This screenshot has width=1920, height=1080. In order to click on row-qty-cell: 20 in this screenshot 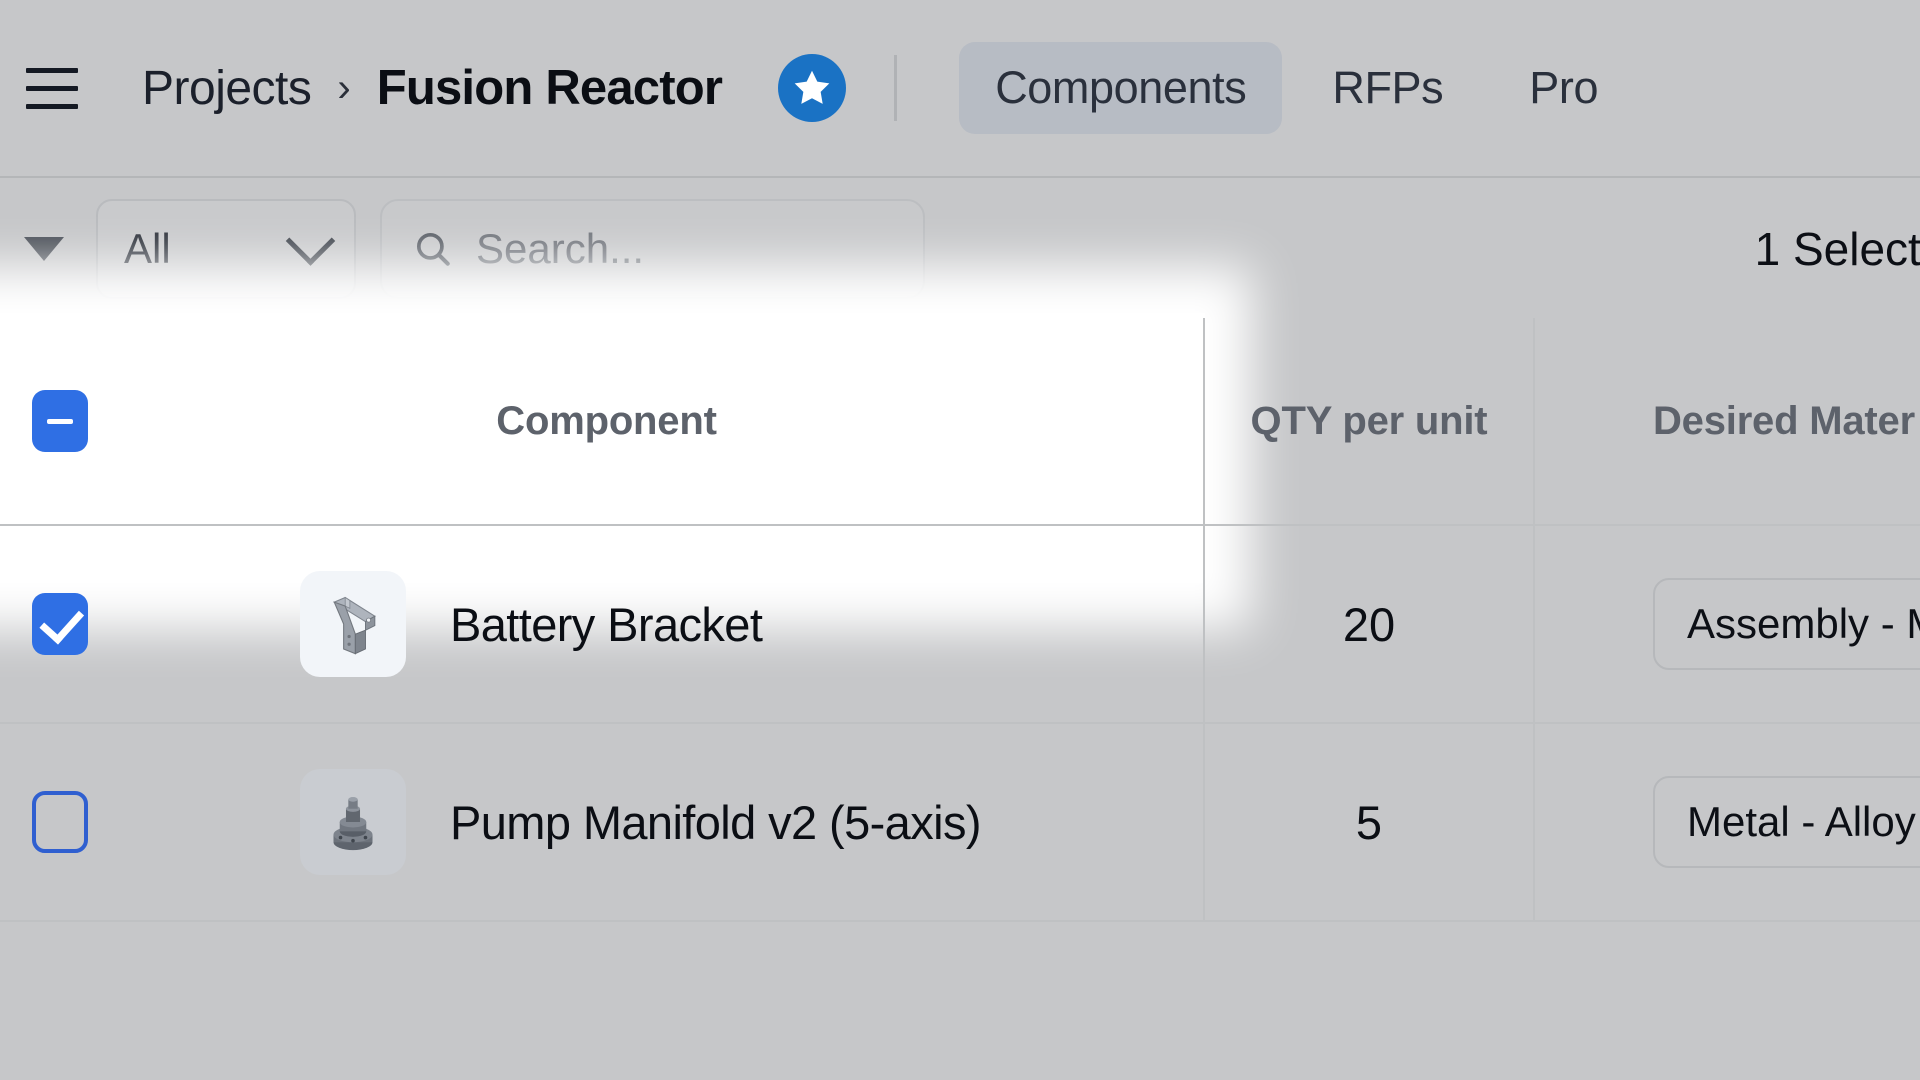, I will do `click(1370, 624)`.